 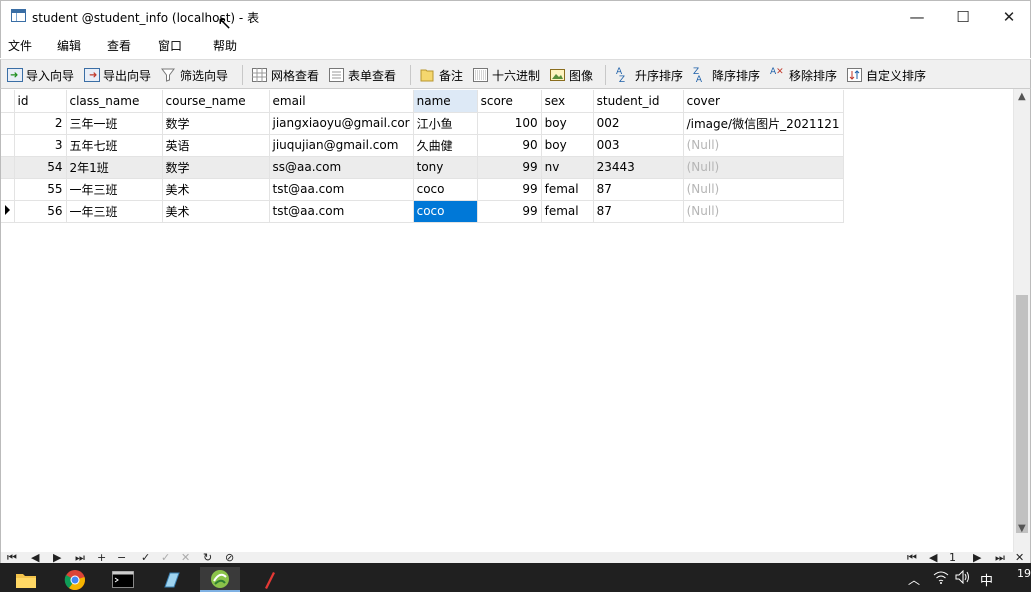 I want to click on cell-email: jiangxiaoyu@gmail.cor, so click(x=341, y=123).